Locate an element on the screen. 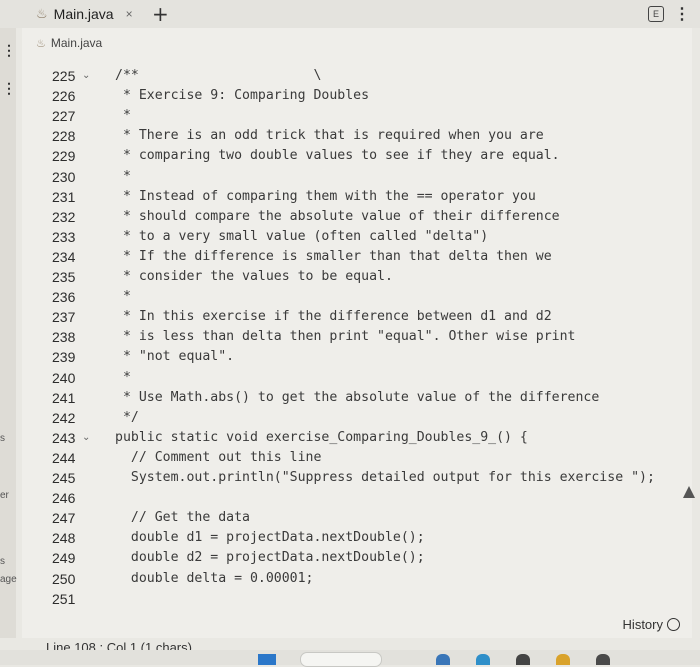 This screenshot has height=667, width=700. code-text: double d1 = projectData.nextDouble(); is located at coordinates (270, 538).